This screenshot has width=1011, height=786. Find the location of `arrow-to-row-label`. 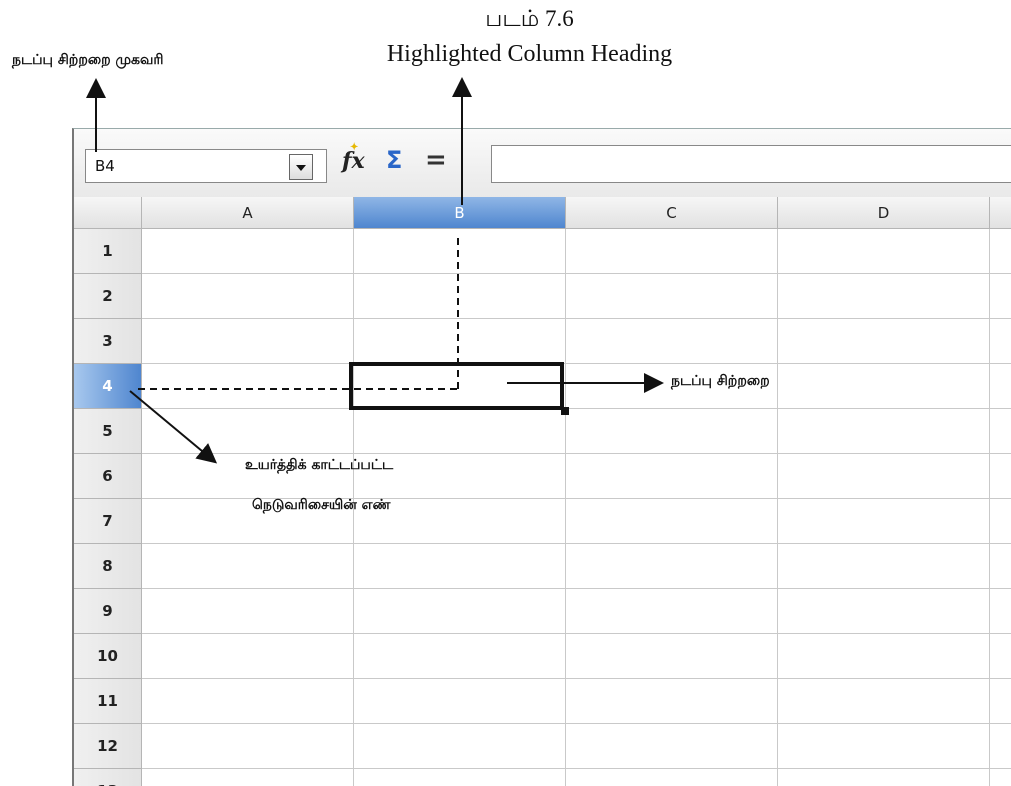

arrow-to-row-label is located at coordinates (173, 427).